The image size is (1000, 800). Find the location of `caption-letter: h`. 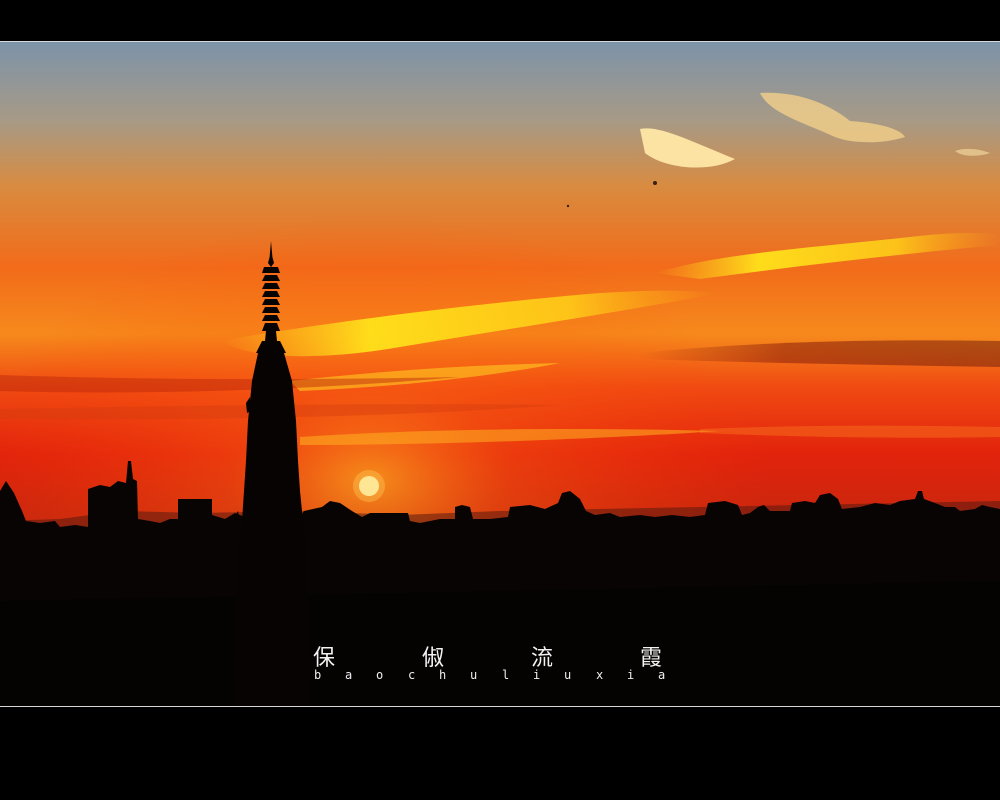

caption-letter: h is located at coordinates (443, 675).